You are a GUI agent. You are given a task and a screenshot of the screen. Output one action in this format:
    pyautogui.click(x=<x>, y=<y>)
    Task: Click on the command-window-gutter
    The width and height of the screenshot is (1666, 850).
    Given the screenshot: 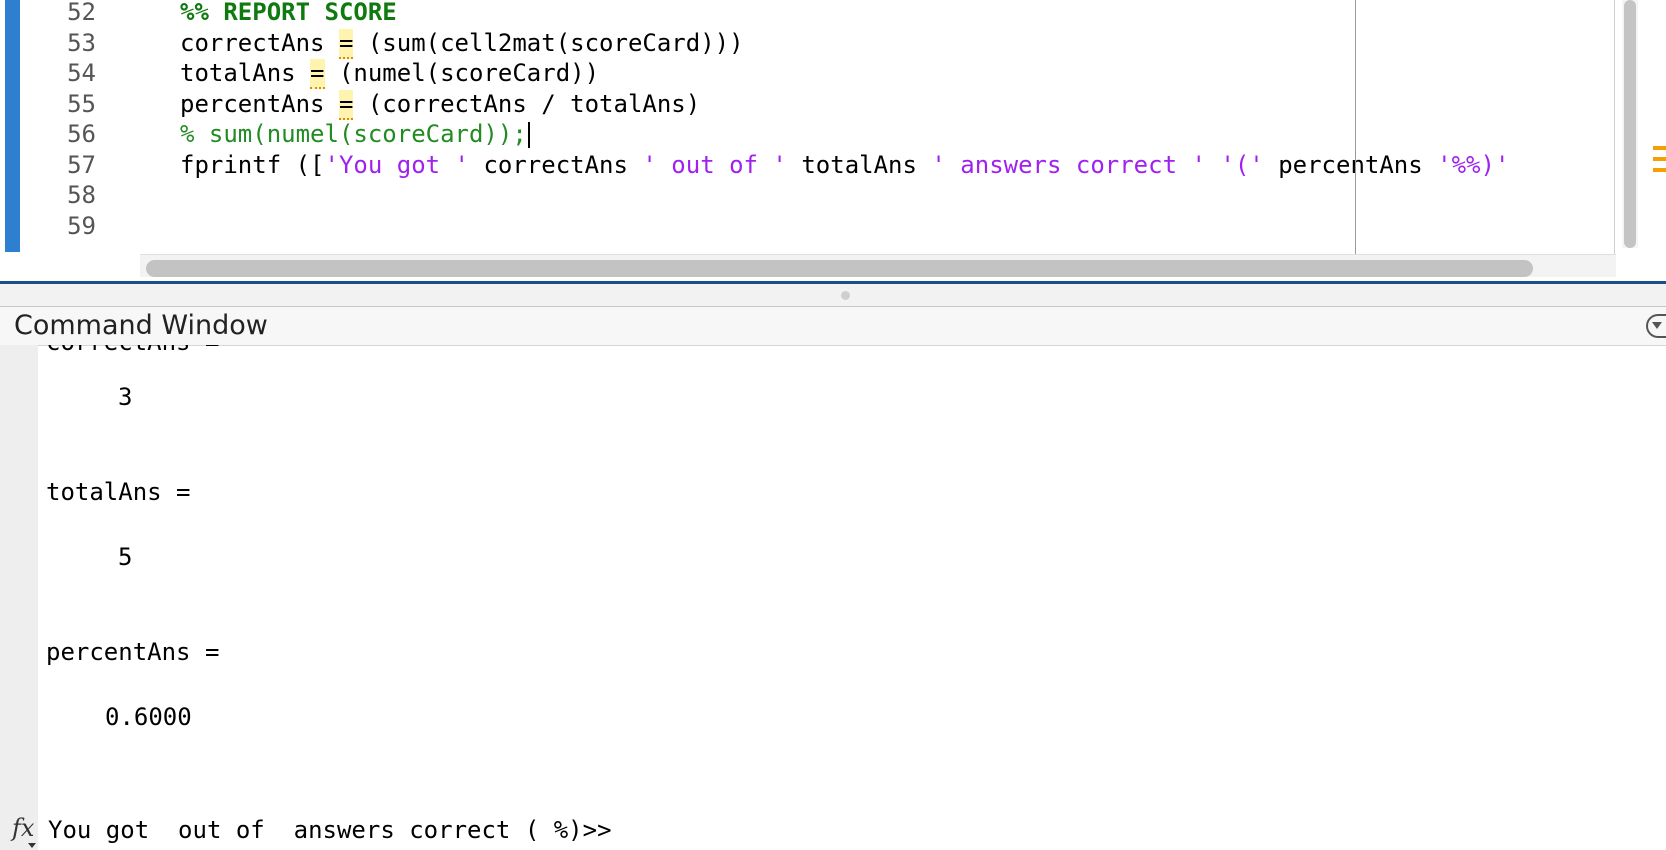 What is the action you would take?
    pyautogui.click(x=19, y=597)
    